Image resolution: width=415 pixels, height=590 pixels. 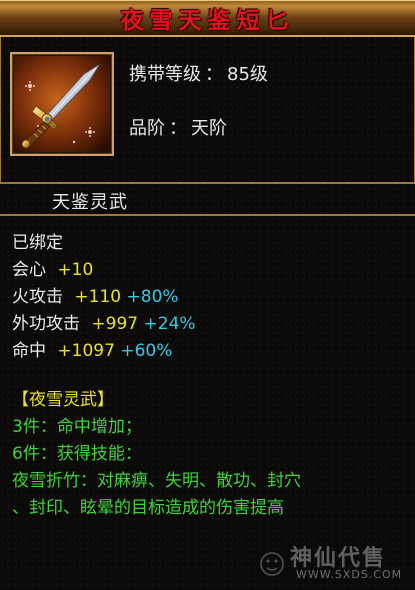 I want to click on tooltip-title-bar: 夜雪天鉴短匕, so click(x=207, y=18).